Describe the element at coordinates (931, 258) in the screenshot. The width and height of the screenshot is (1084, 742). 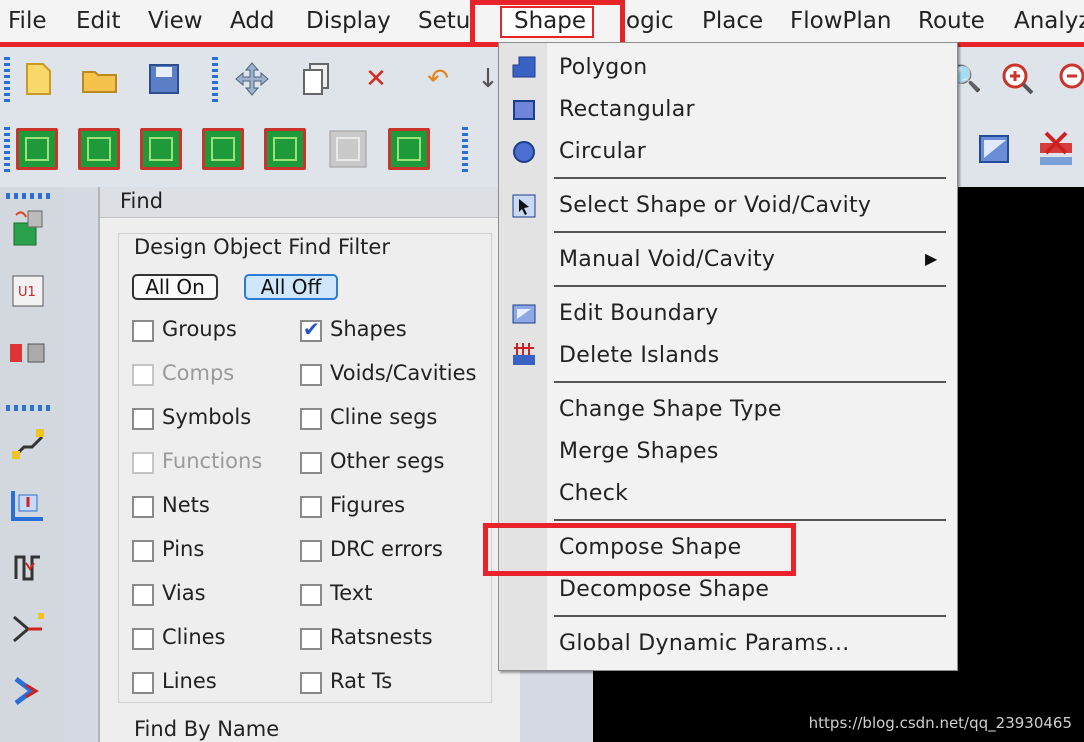
I see `submenu-arrow-icon: ▶` at that location.